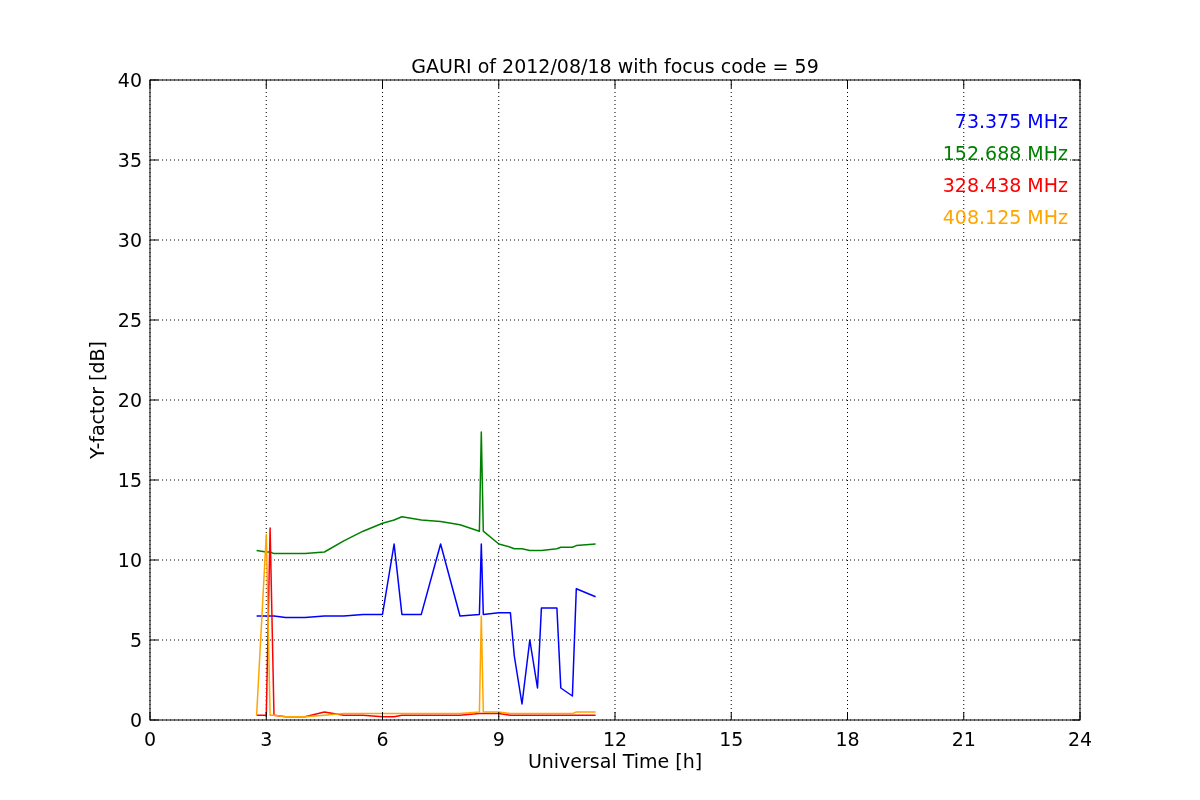  What do you see at coordinates (97, 400) in the screenshot?
I see `y-axis-label: Y-factor [dB]` at bounding box center [97, 400].